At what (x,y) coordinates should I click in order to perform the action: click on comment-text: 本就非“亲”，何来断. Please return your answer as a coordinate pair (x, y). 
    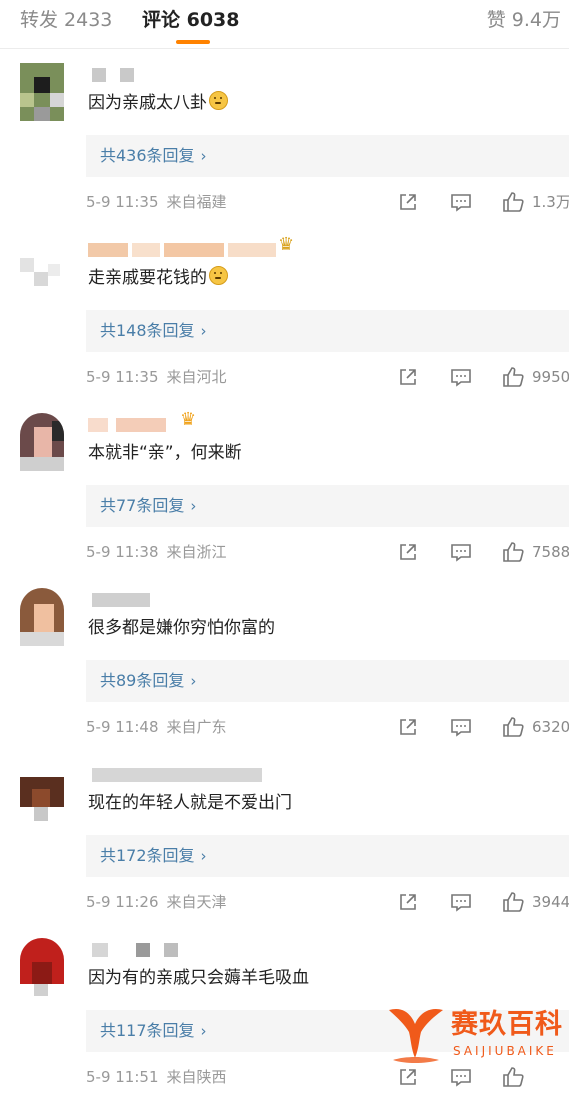
    Looking at the image, I should click on (165, 453).